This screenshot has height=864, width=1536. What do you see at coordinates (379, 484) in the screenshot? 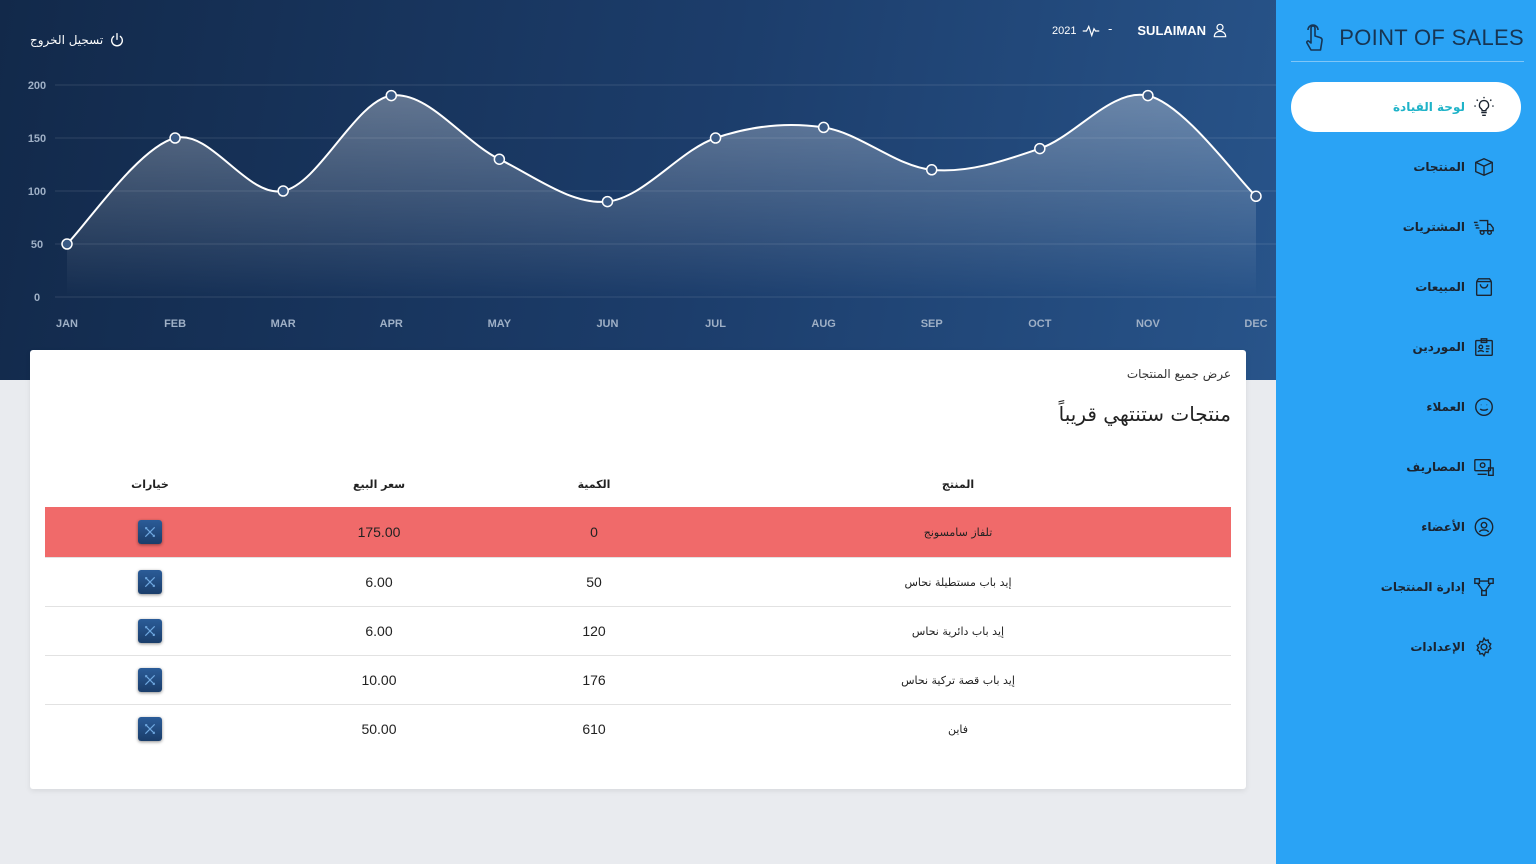
I see `column-price: سعر البيع` at bounding box center [379, 484].